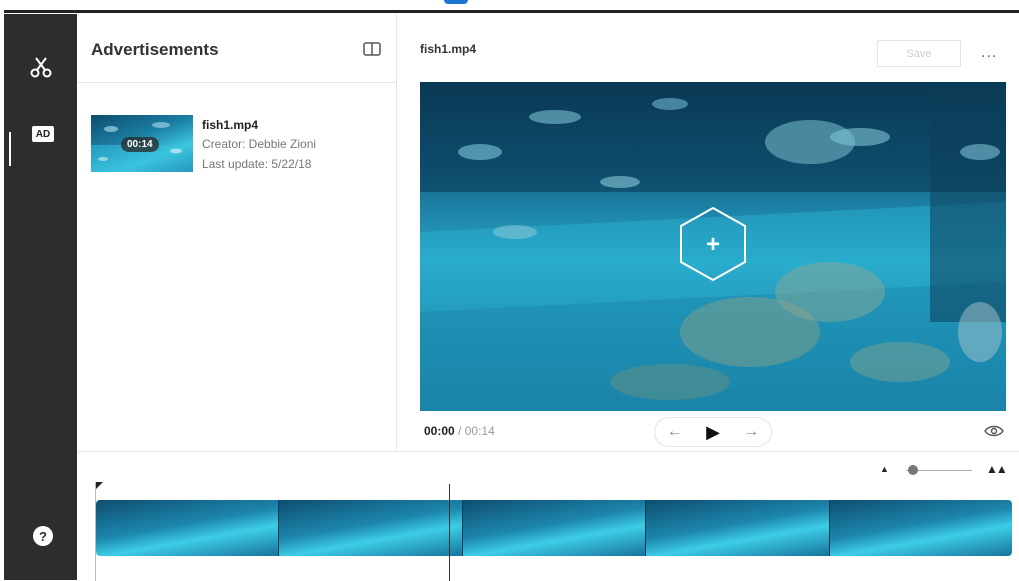  What do you see at coordinates (997, 469) in the screenshot?
I see `zoom-in-icon: ▲▲` at bounding box center [997, 469].